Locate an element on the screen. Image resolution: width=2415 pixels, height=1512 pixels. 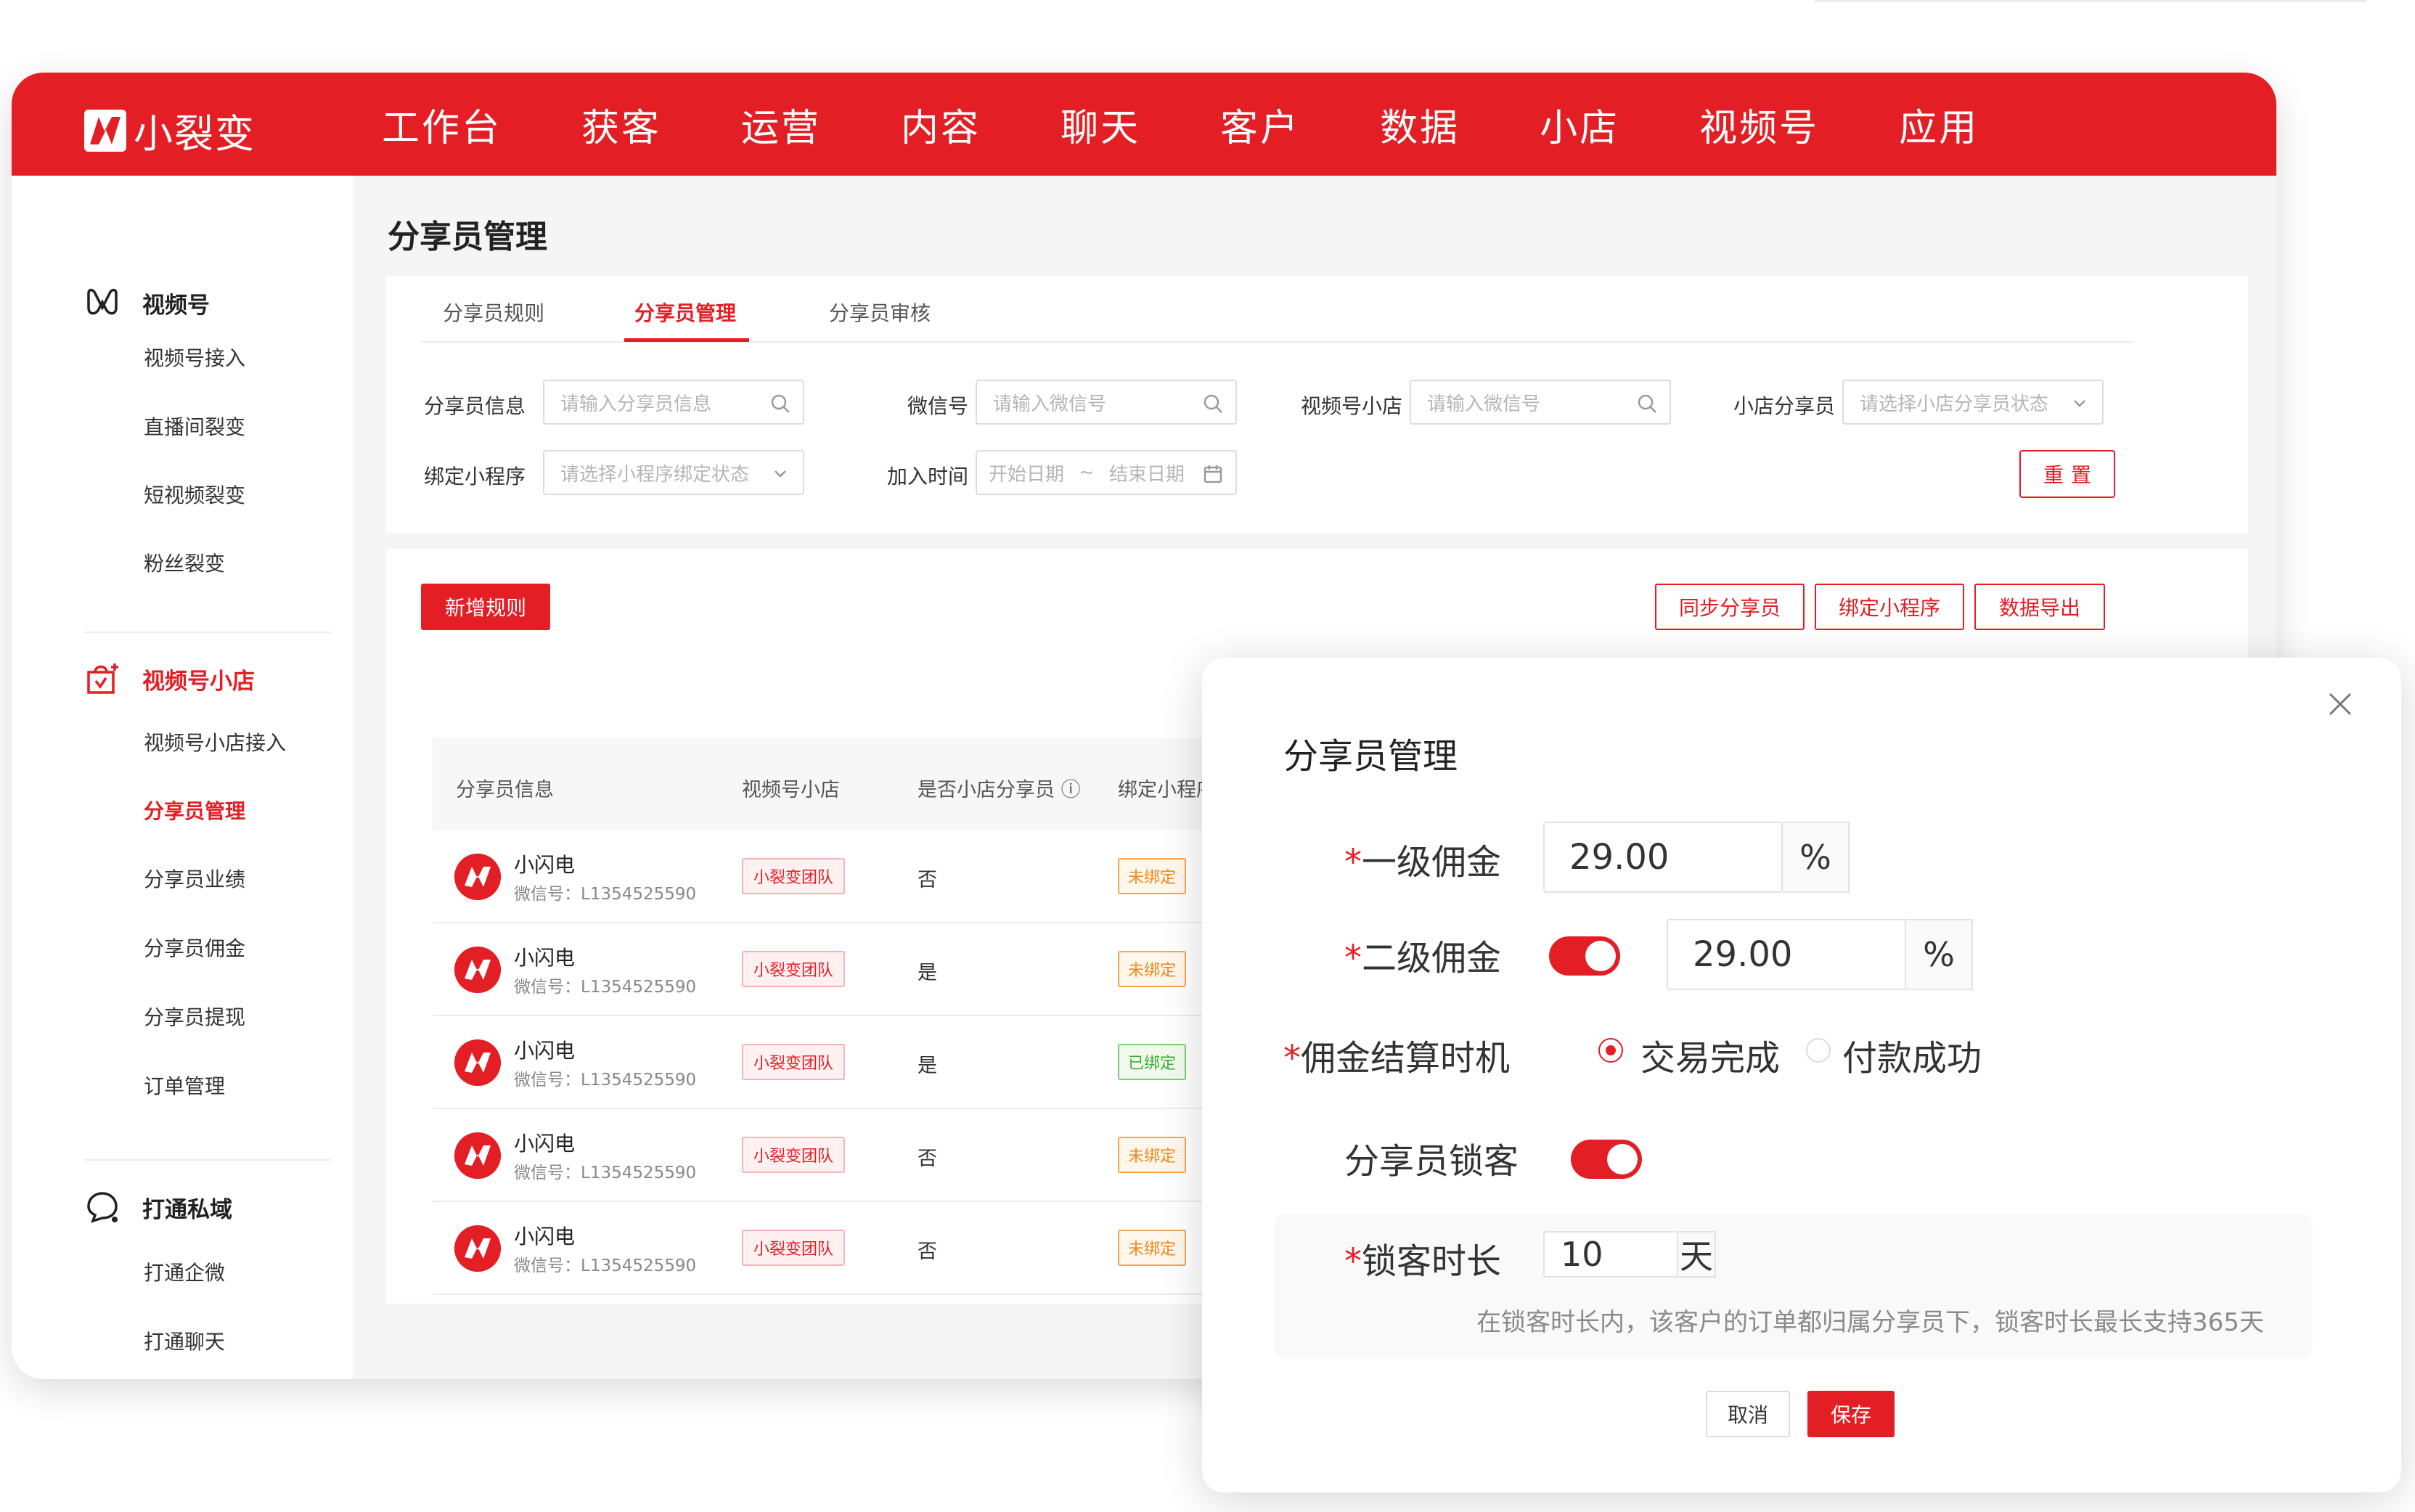
export-data-button: 数据导出 is located at coordinates (2039, 607).